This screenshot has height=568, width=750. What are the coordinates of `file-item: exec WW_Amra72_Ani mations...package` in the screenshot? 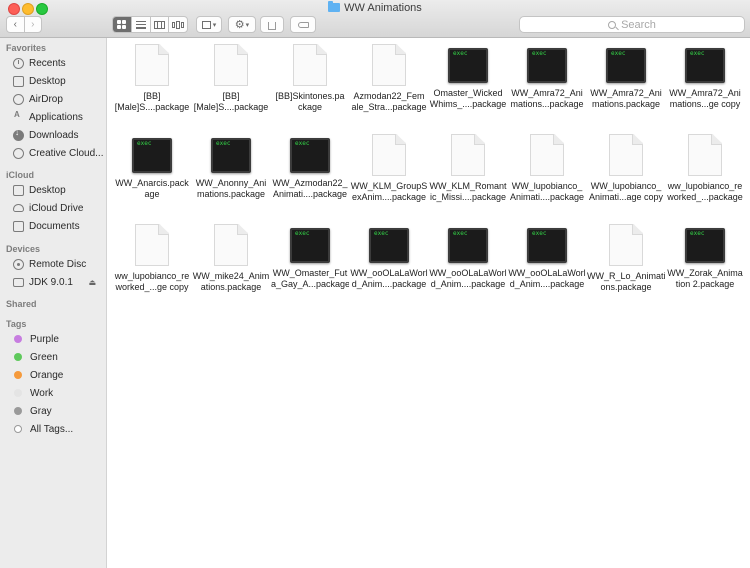 It's located at (547, 78).